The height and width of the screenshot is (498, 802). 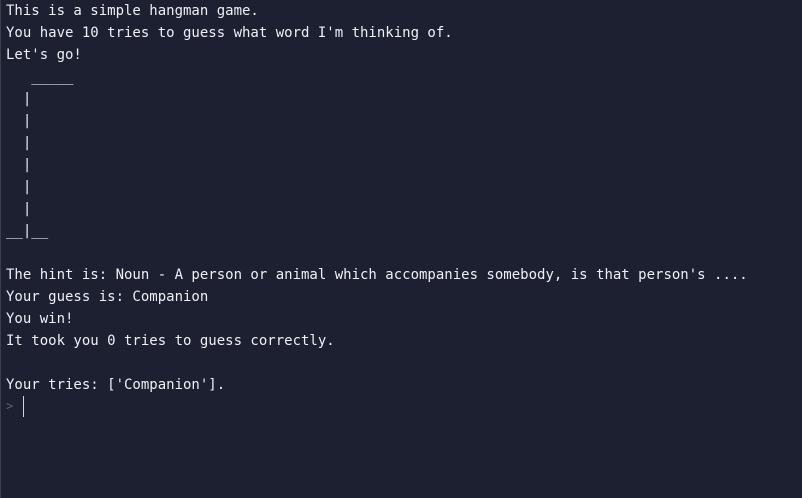 What do you see at coordinates (116, 385) in the screenshot?
I see `tries-list-line: Your tries: ['Companion'].` at bounding box center [116, 385].